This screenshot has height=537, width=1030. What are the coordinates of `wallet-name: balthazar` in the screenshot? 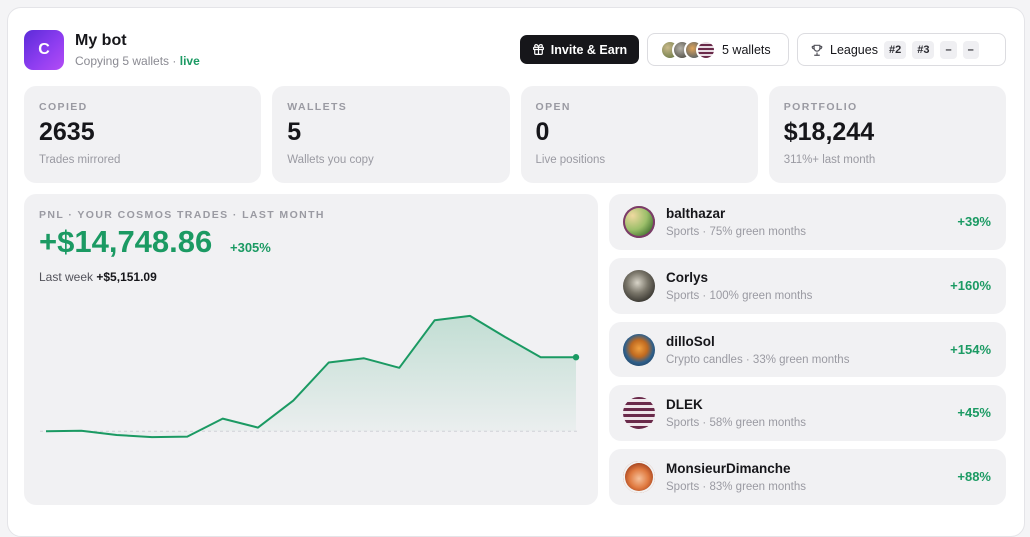 It's located at (696, 213).